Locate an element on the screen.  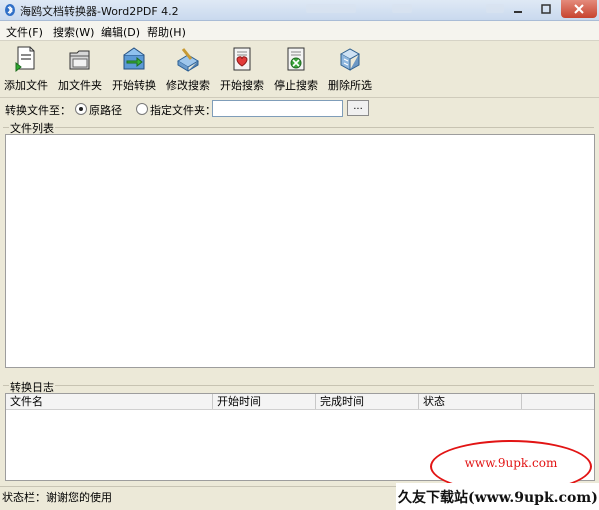
watermark-banner-text: 久友下载站(www.9upk.com) is located at coordinates (498, 498).